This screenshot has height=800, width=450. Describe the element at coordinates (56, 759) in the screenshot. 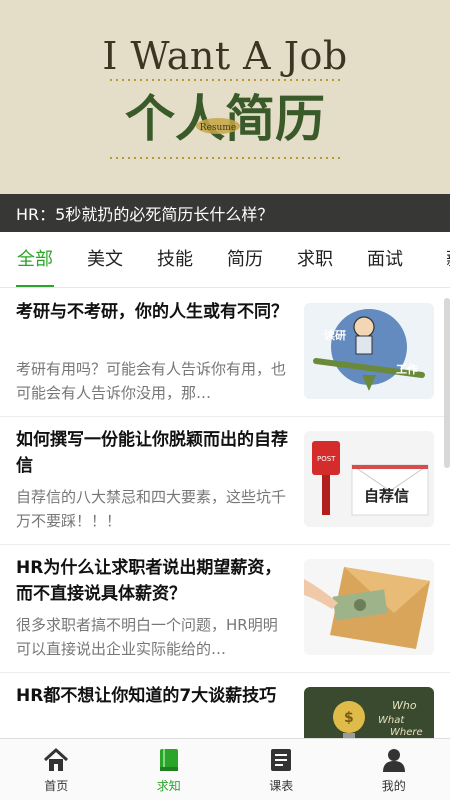

I see `home-icon` at that location.